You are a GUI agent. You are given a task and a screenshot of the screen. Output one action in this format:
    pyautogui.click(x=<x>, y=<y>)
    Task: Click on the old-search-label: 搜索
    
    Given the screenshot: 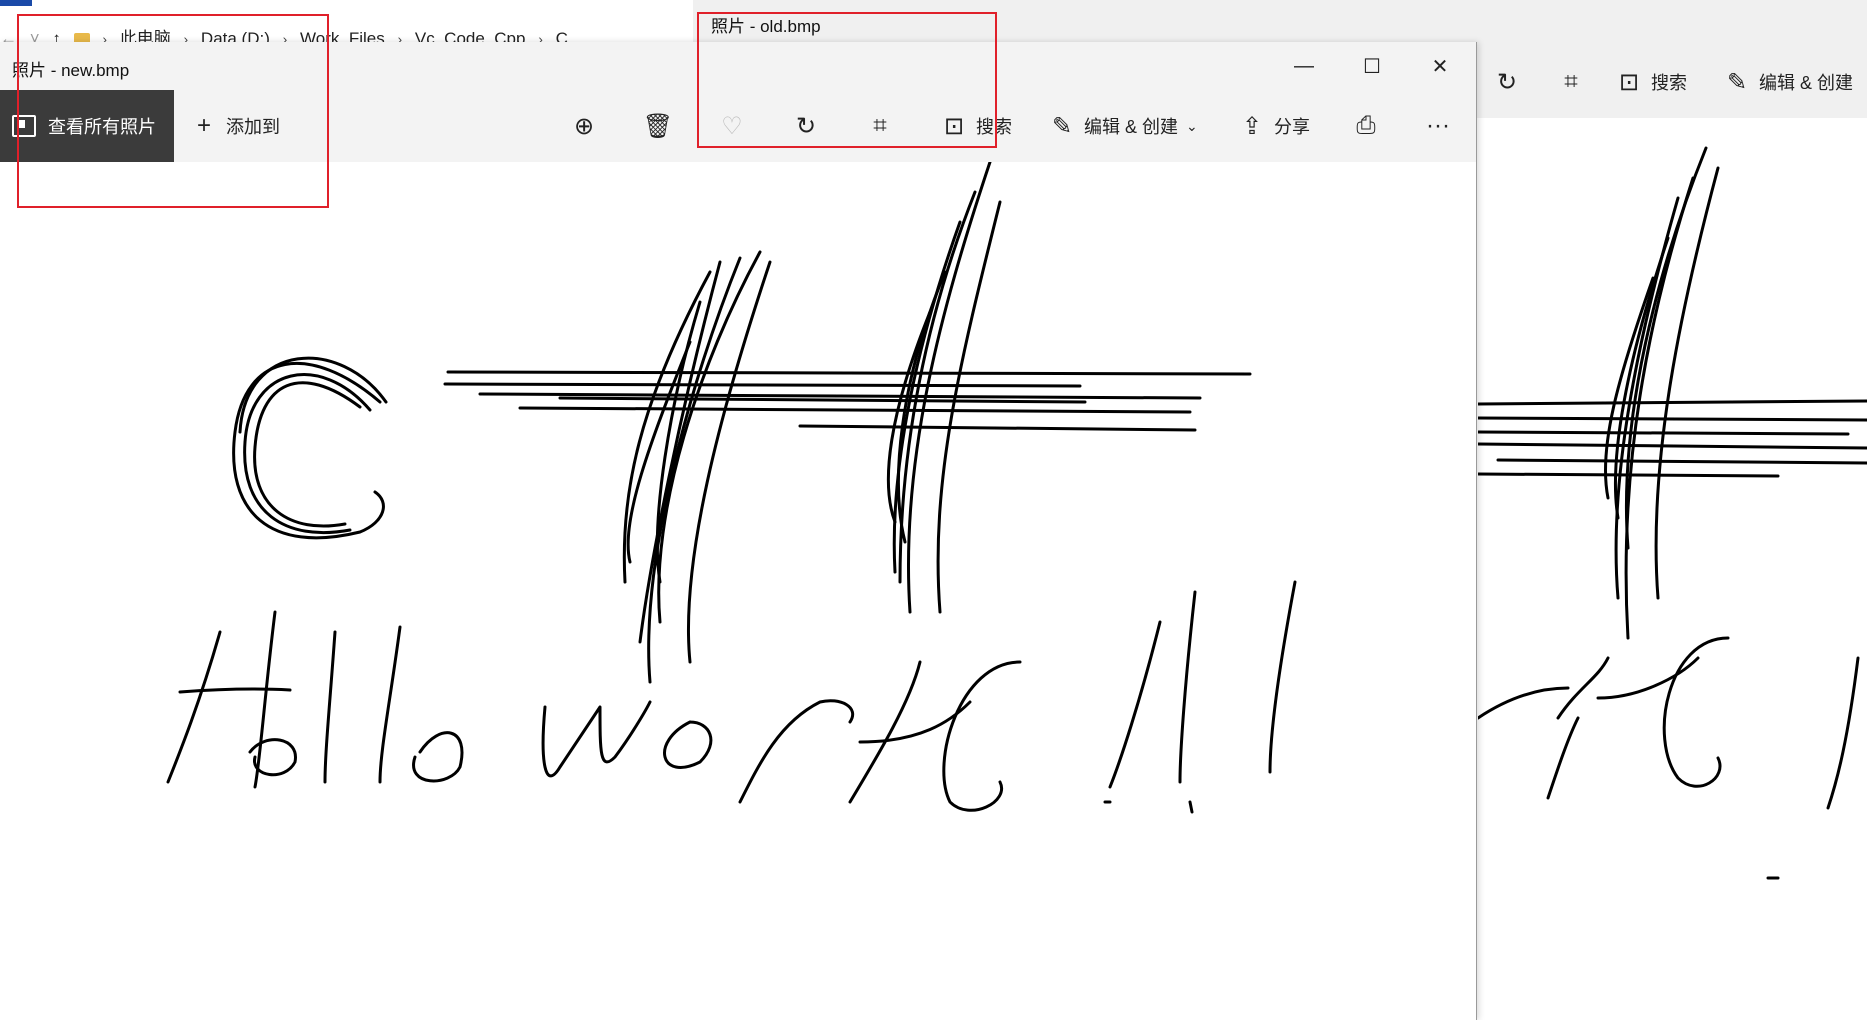 What is the action you would take?
    pyautogui.click(x=1669, y=83)
    